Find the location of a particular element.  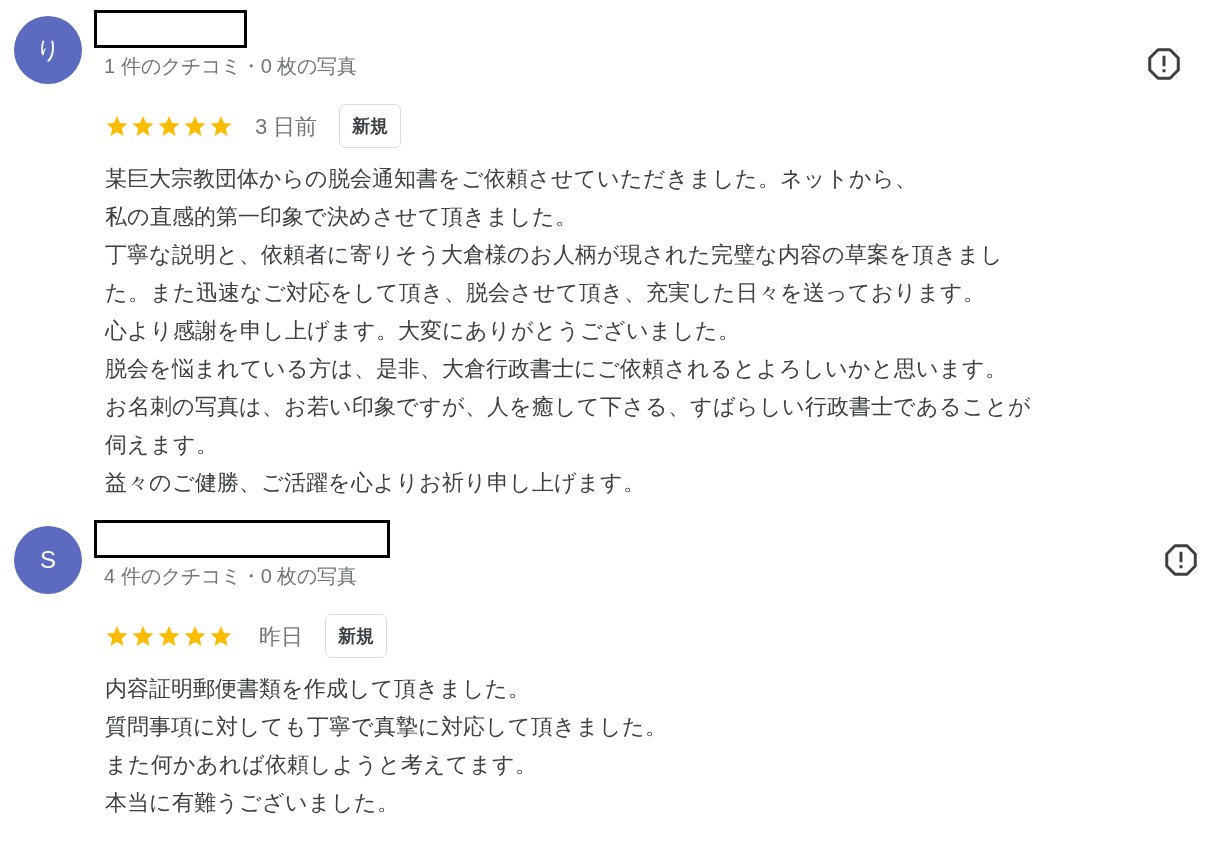

avatar: り is located at coordinates (48, 50).